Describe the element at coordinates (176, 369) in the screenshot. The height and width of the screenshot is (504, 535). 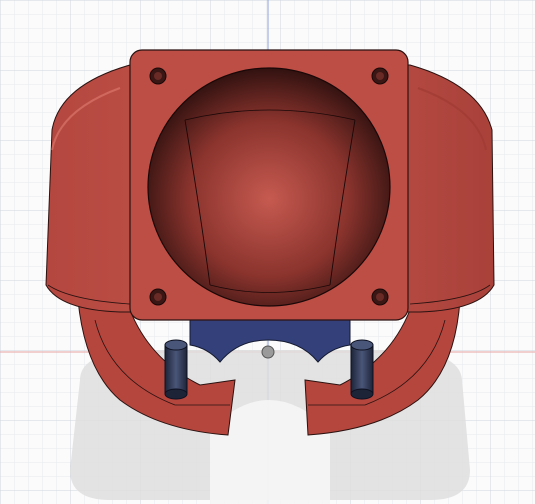
I see `standoff-rod-left` at that location.